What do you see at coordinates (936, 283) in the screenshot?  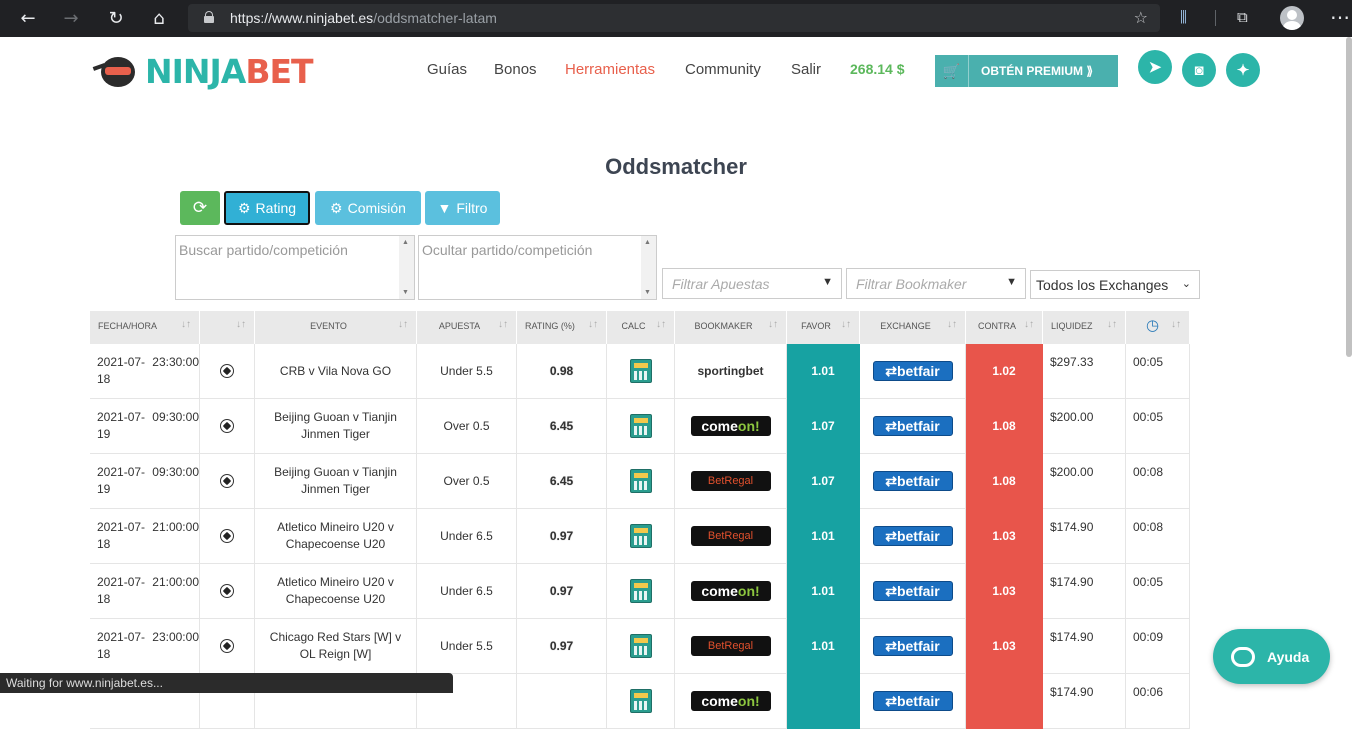 I see `filter-bookmaker-select: Filtrar Bookmaker ▼` at bounding box center [936, 283].